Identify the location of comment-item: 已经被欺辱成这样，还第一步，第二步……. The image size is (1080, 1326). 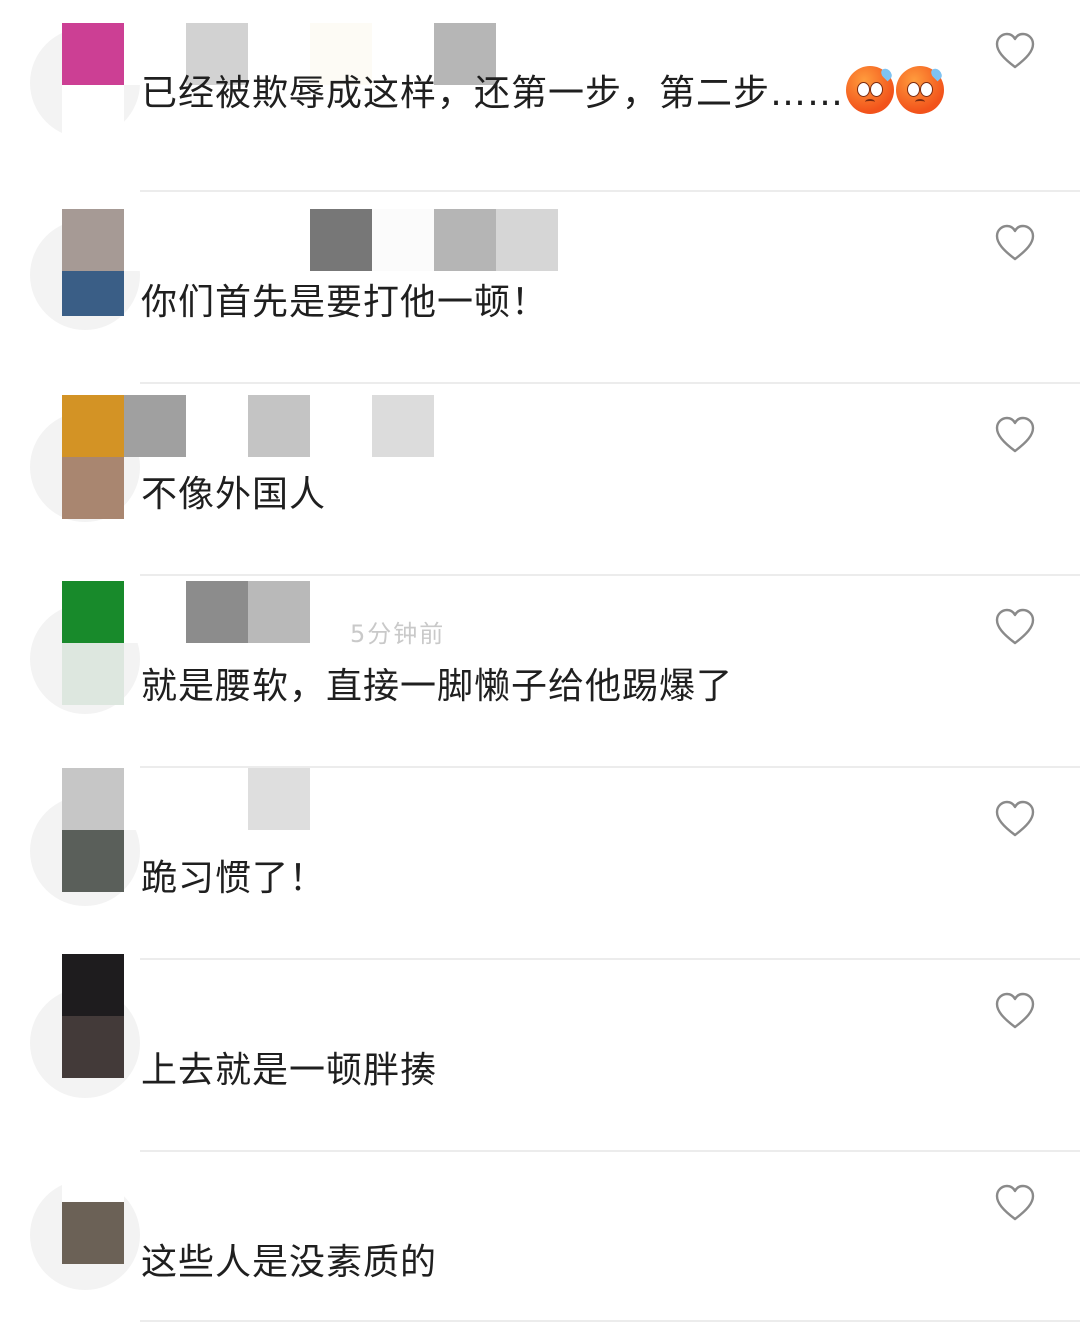
(540, 96).